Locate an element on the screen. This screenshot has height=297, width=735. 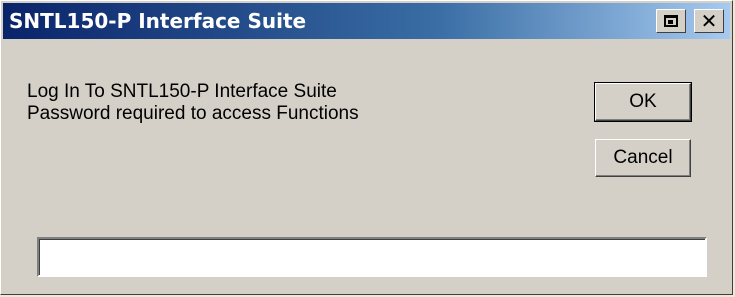
prompt-line-1: Log In To SNTL150-P Interface Suite is located at coordinates (182, 91).